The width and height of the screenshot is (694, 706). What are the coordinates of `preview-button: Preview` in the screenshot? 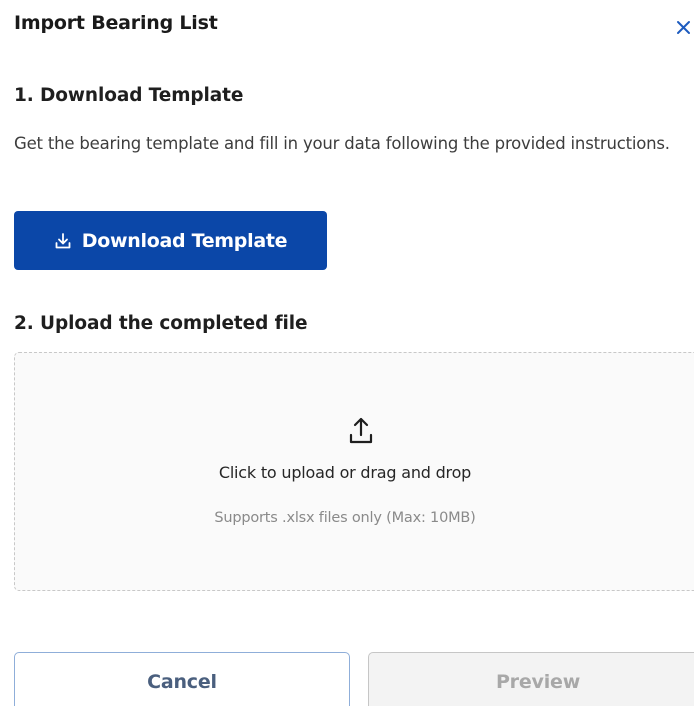 It's located at (531, 679).